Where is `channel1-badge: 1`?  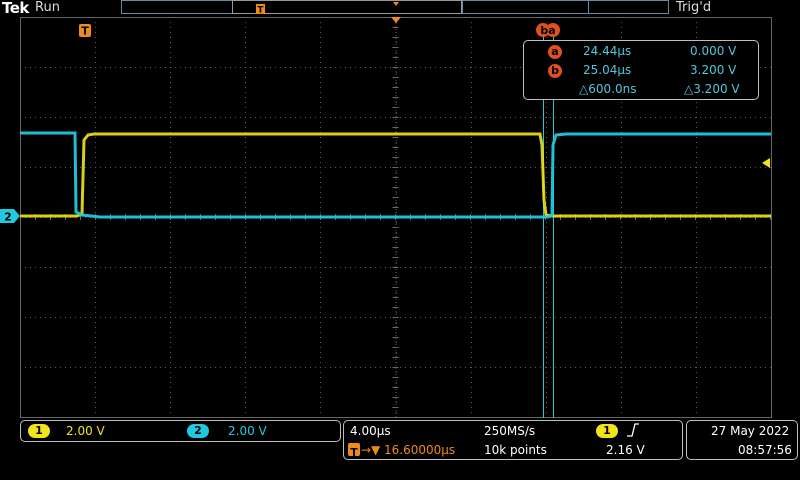 channel1-badge: 1 is located at coordinates (39, 431).